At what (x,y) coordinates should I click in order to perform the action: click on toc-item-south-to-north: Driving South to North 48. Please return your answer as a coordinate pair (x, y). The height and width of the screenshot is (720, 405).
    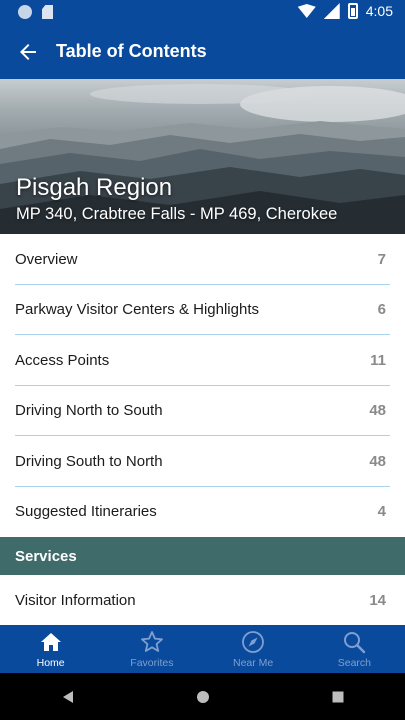
    Looking at the image, I should click on (202, 461).